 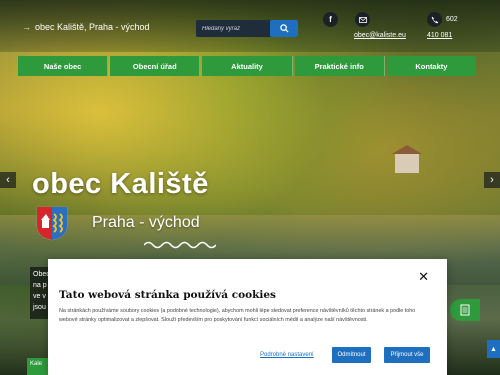 What do you see at coordinates (39, 307) in the screenshot?
I see `info-line: jsou` at bounding box center [39, 307].